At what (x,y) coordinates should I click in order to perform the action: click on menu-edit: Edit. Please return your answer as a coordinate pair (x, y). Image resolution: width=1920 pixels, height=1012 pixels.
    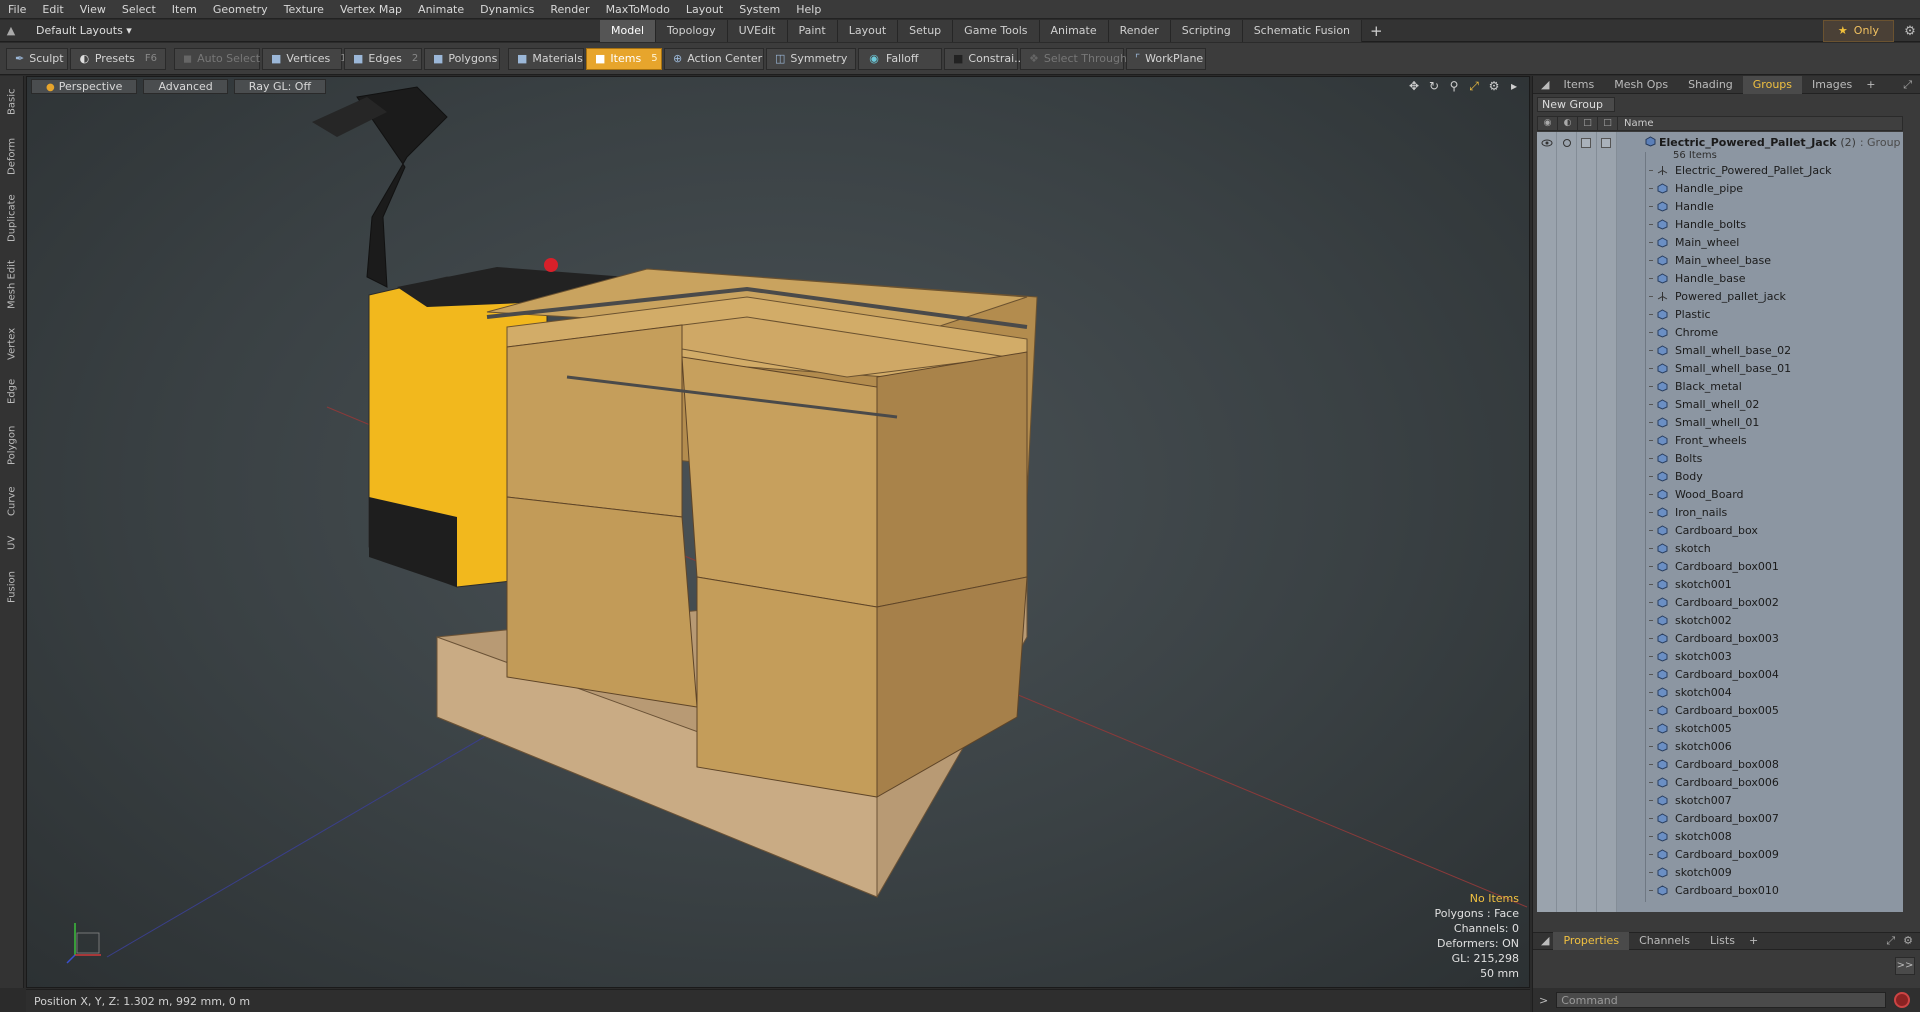
    Looking at the image, I should click on (52, 9).